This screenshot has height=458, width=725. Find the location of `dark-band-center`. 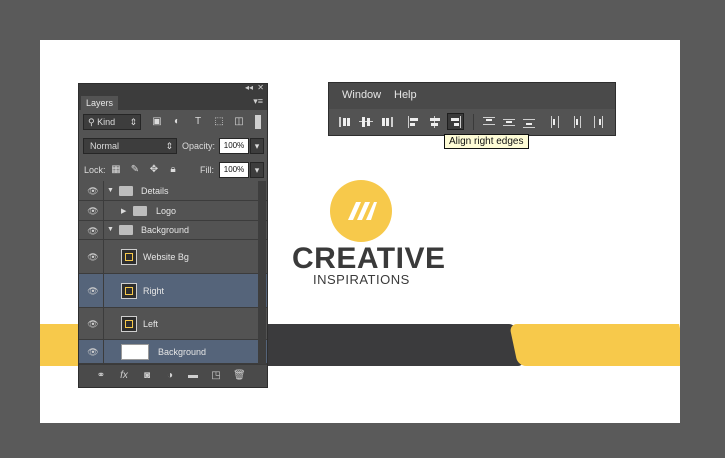

dark-band-center is located at coordinates (377, 345).